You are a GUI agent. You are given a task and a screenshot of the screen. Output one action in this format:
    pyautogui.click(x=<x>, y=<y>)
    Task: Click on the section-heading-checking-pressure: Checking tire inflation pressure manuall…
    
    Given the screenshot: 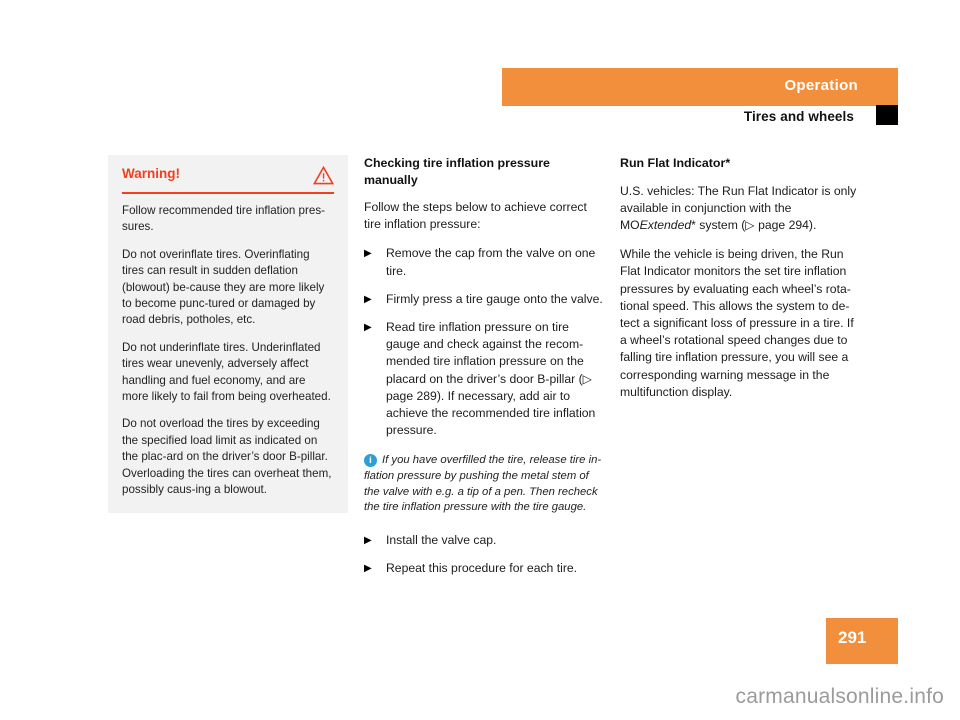 What is the action you would take?
    pyautogui.click(x=457, y=171)
    